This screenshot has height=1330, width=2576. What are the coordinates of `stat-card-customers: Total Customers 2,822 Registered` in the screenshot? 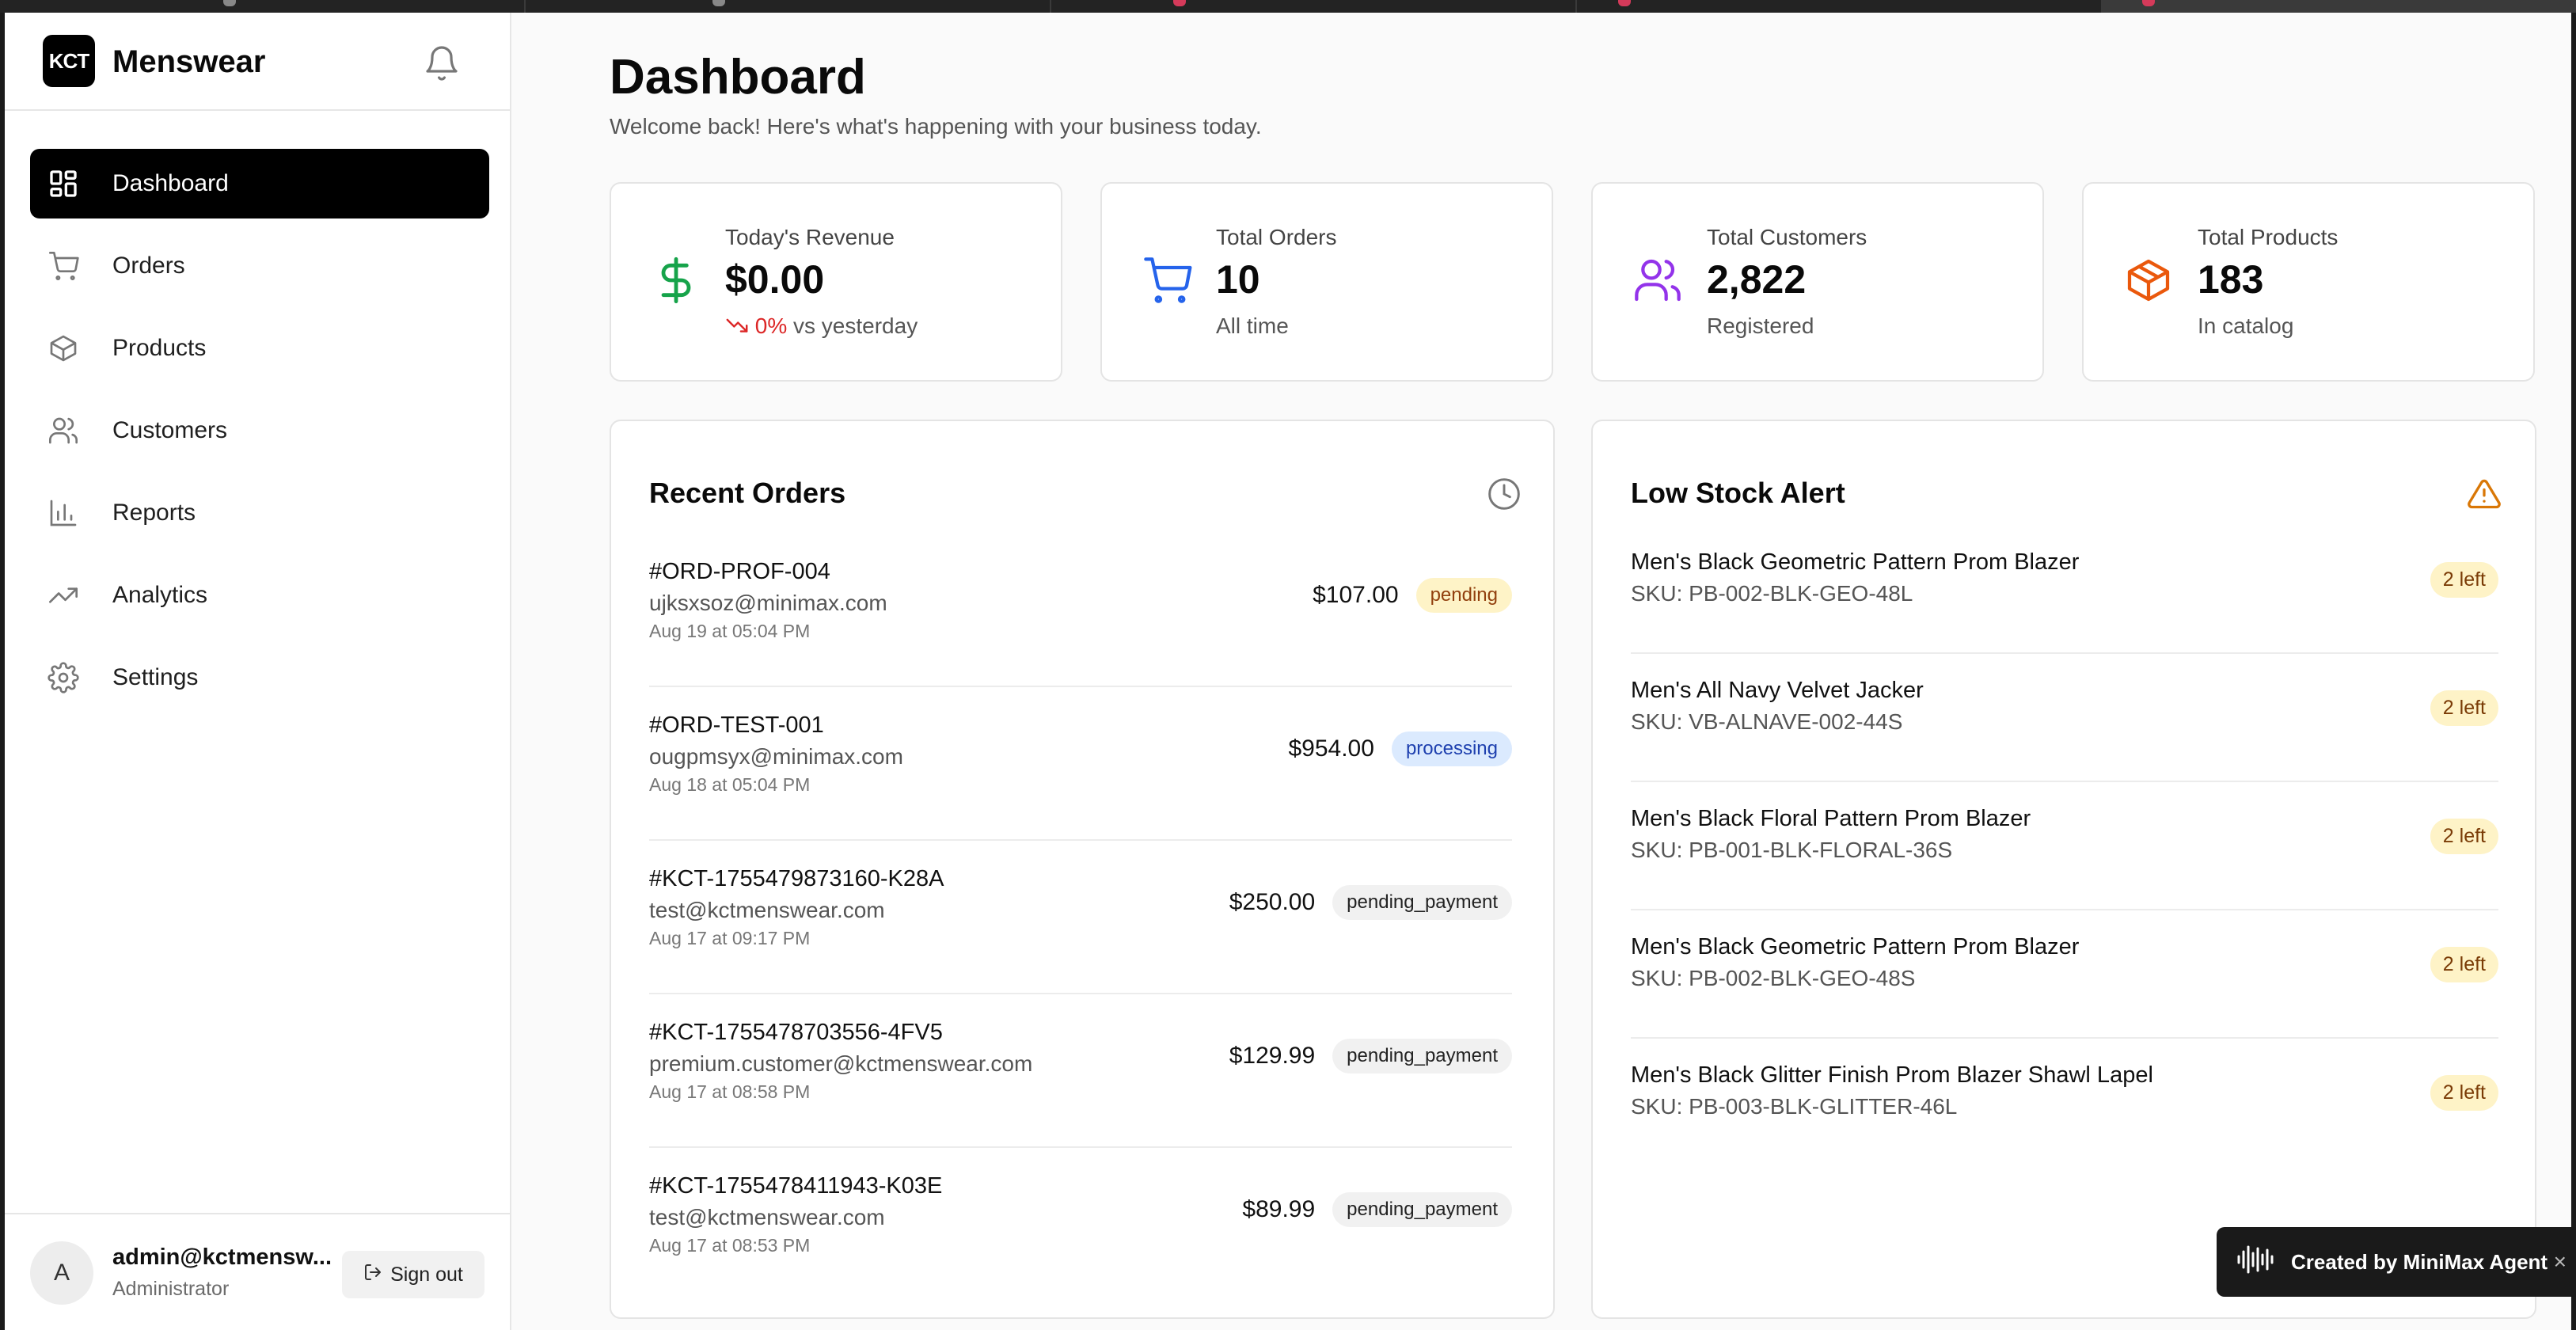 It's located at (1817, 282).